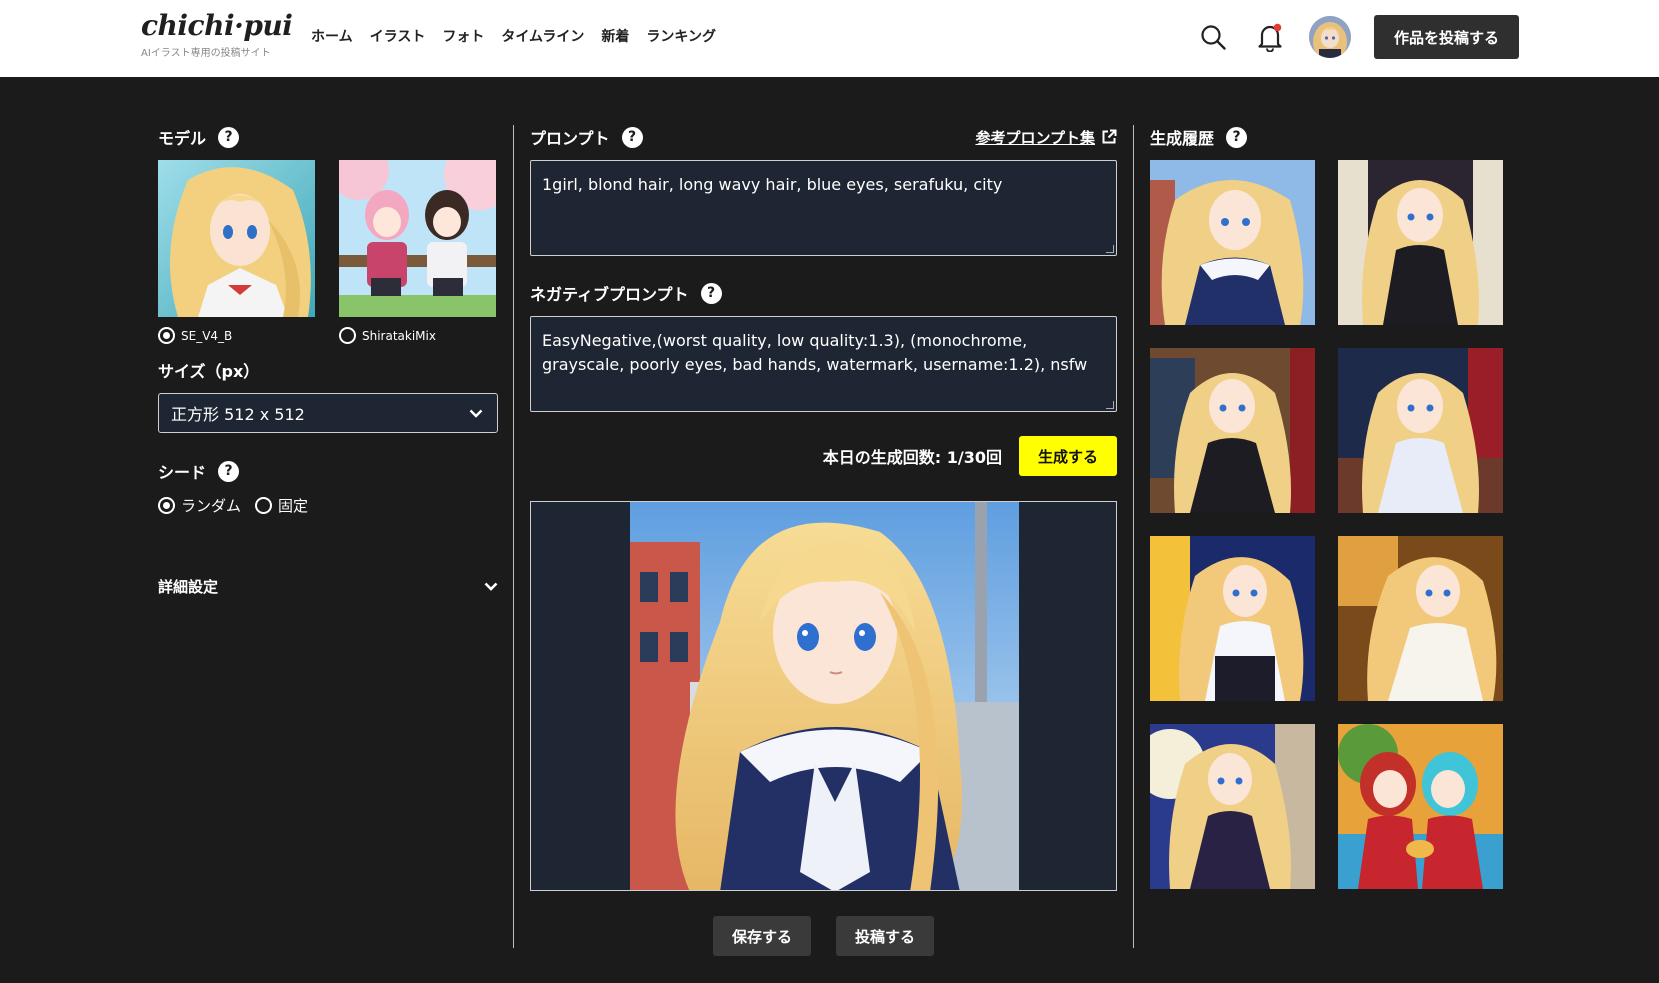  What do you see at coordinates (328, 137) in the screenshot?
I see `model-title: モデル ?` at bounding box center [328, 137].